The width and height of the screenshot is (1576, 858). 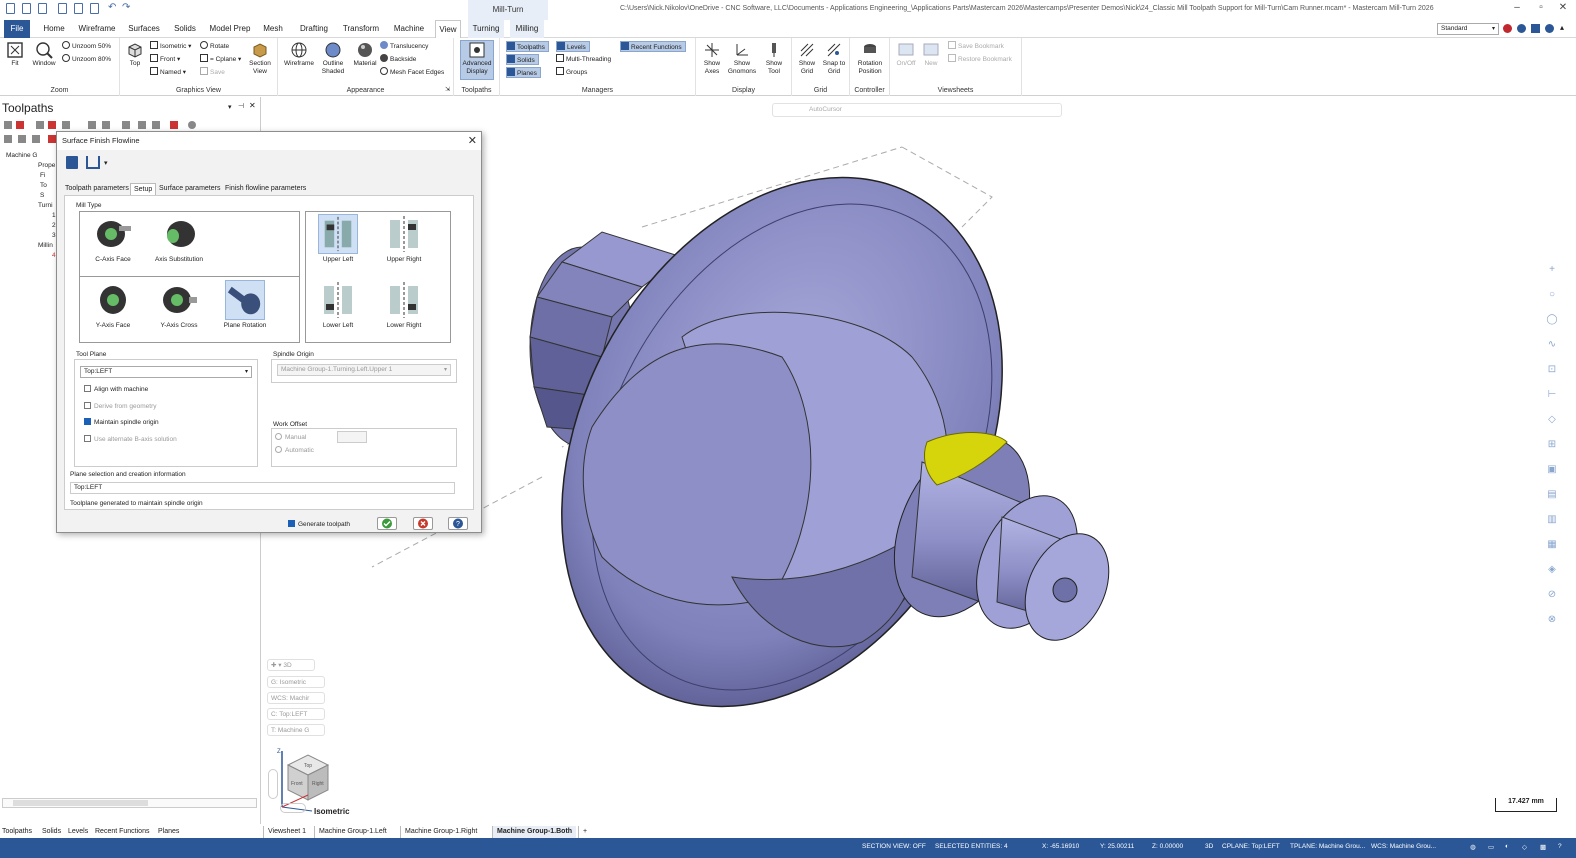 What do you see at coordinates (1209, 846) in the screenshot?
I see `status-mode: 3D` at bounding box center [1209, 846].